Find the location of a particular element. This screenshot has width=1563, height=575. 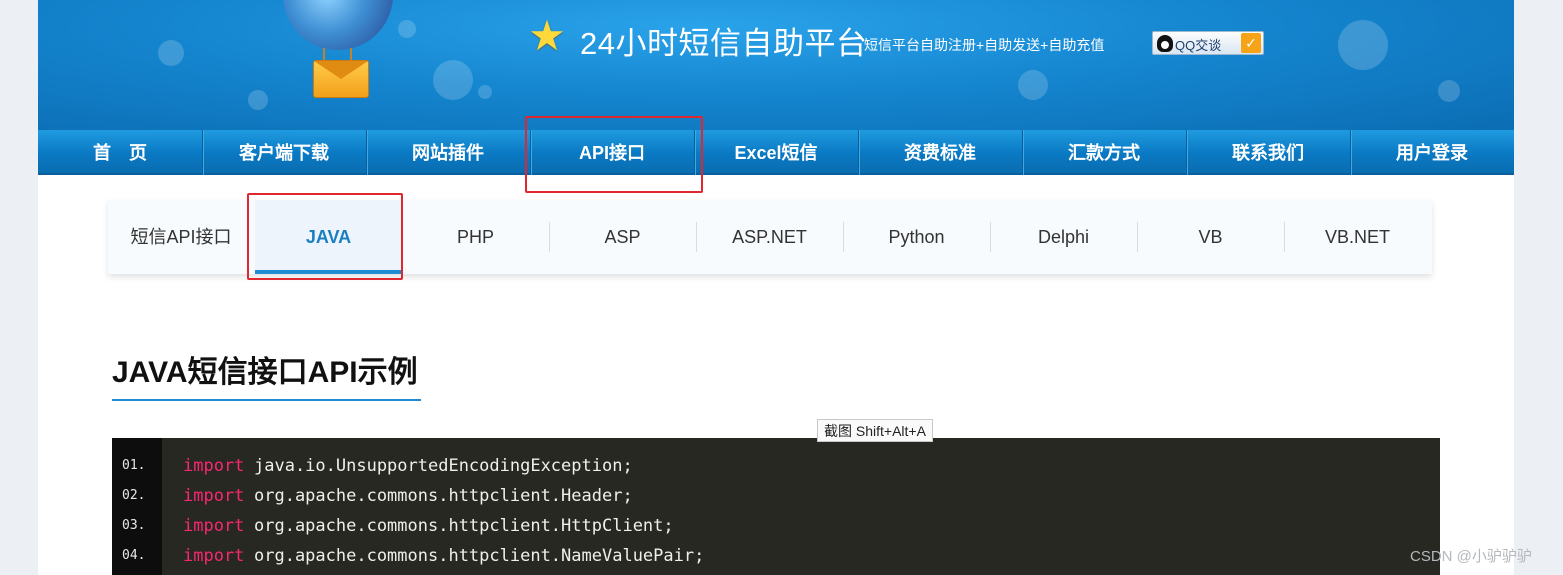

site-title: 24小时短信自助平台 is located at coordinates (724, 43).